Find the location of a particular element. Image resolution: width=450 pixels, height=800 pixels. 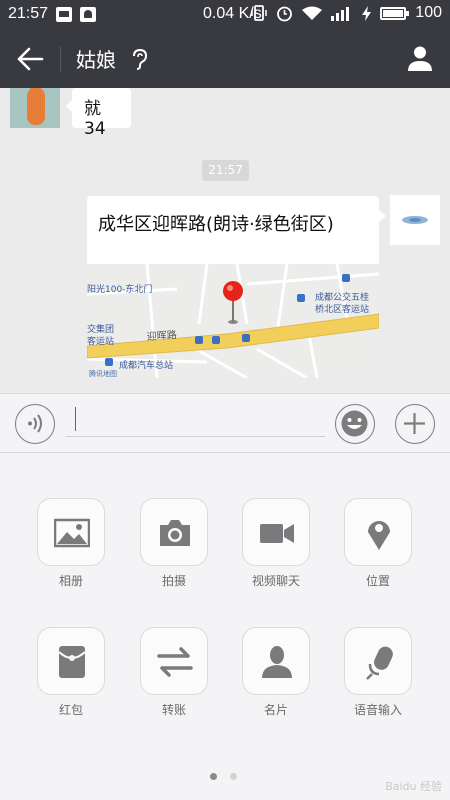

tool-label: 相册 is located at coordinates (70, 581).